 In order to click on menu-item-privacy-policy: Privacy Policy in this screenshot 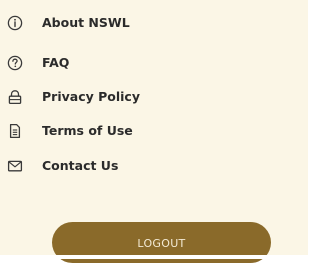, I will do `click(130, 97)`.